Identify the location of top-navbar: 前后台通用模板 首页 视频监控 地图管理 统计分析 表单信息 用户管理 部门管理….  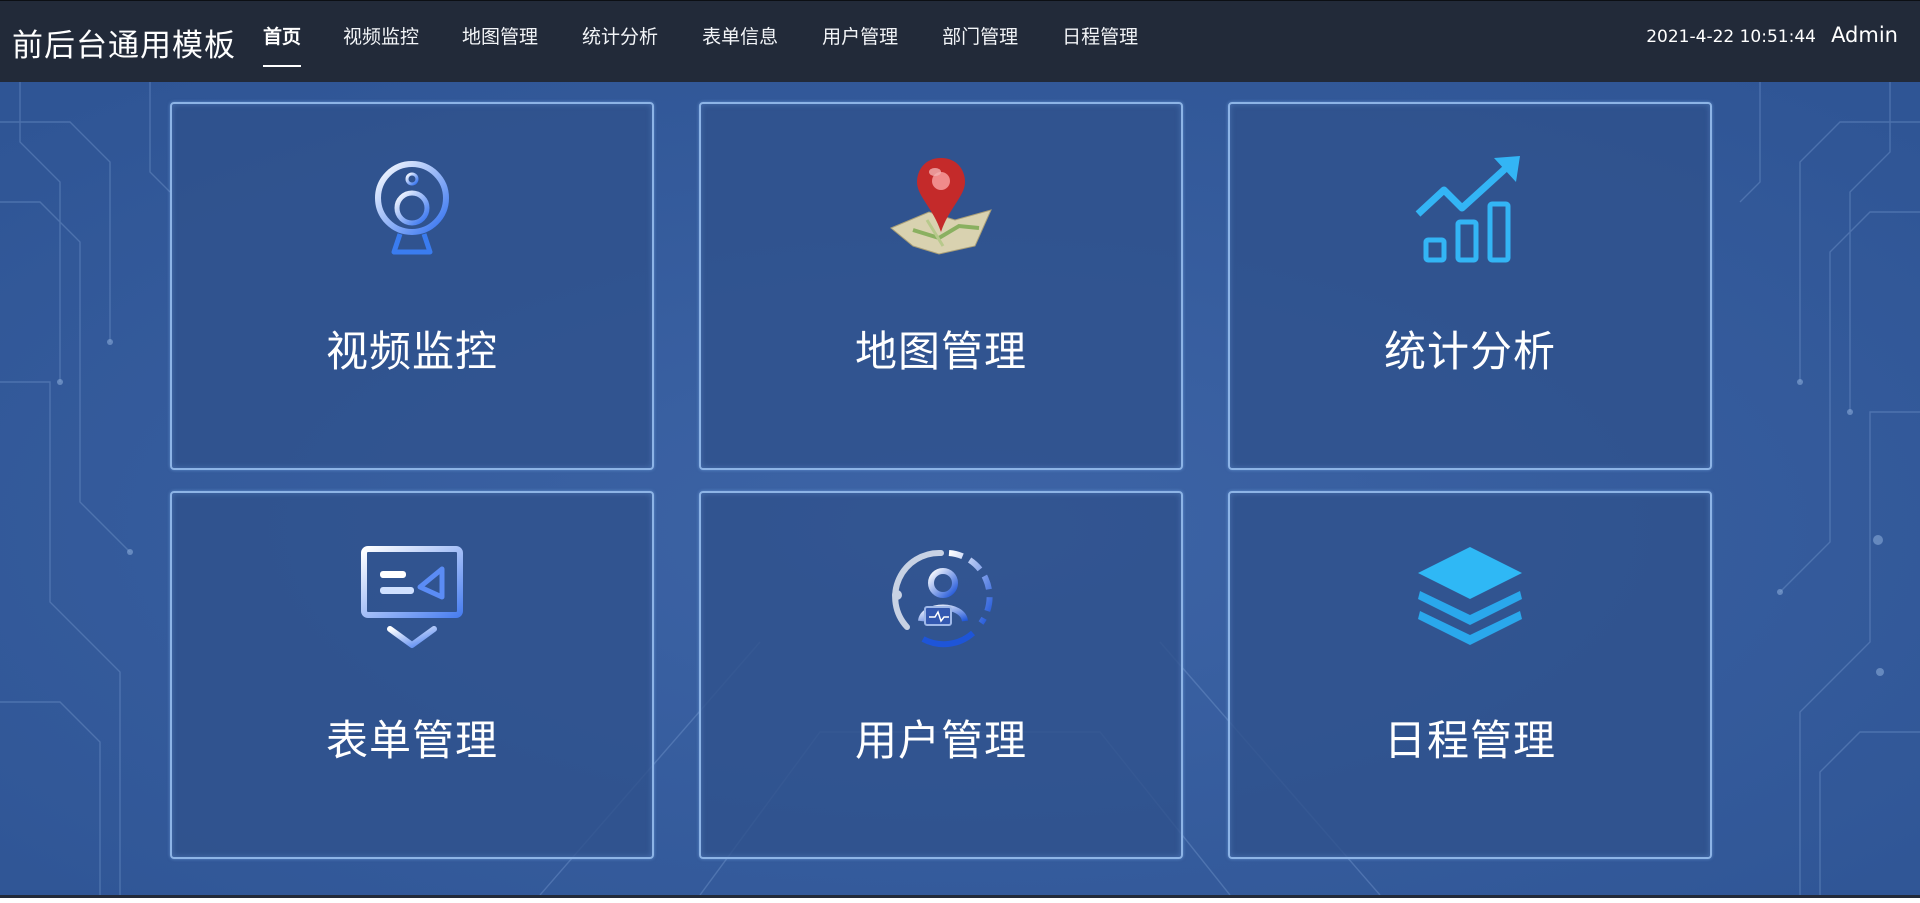
(960, 41).